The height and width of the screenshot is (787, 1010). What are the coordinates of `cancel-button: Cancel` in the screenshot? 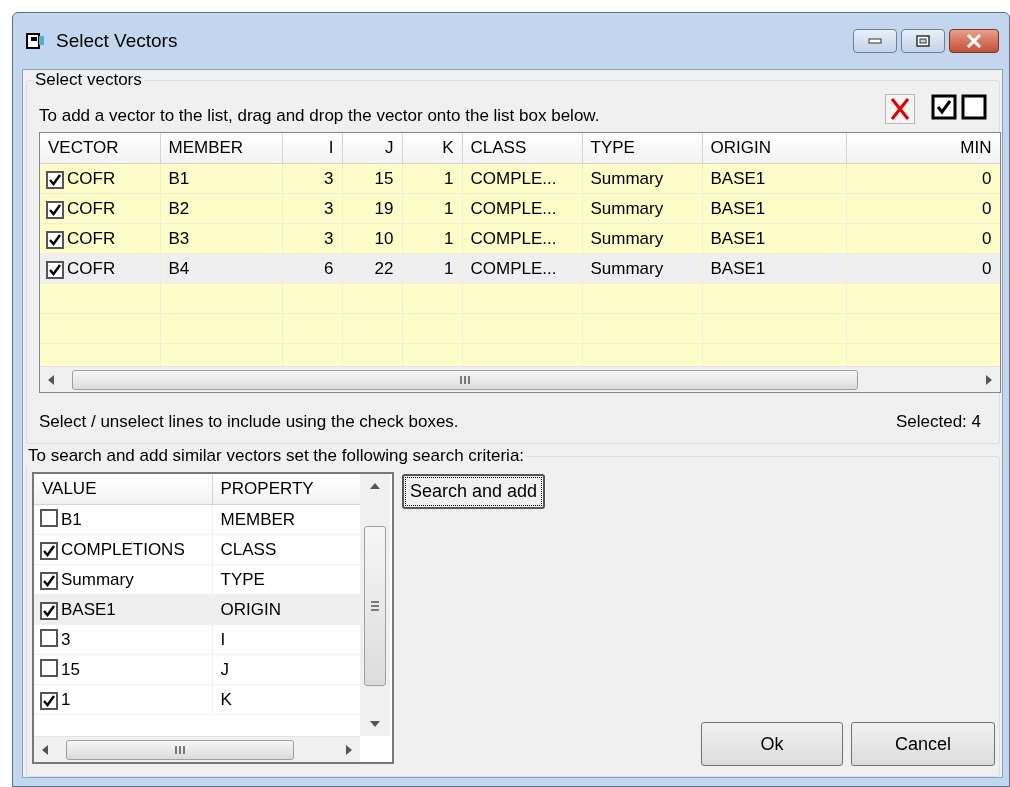 It's located at (923, 744).